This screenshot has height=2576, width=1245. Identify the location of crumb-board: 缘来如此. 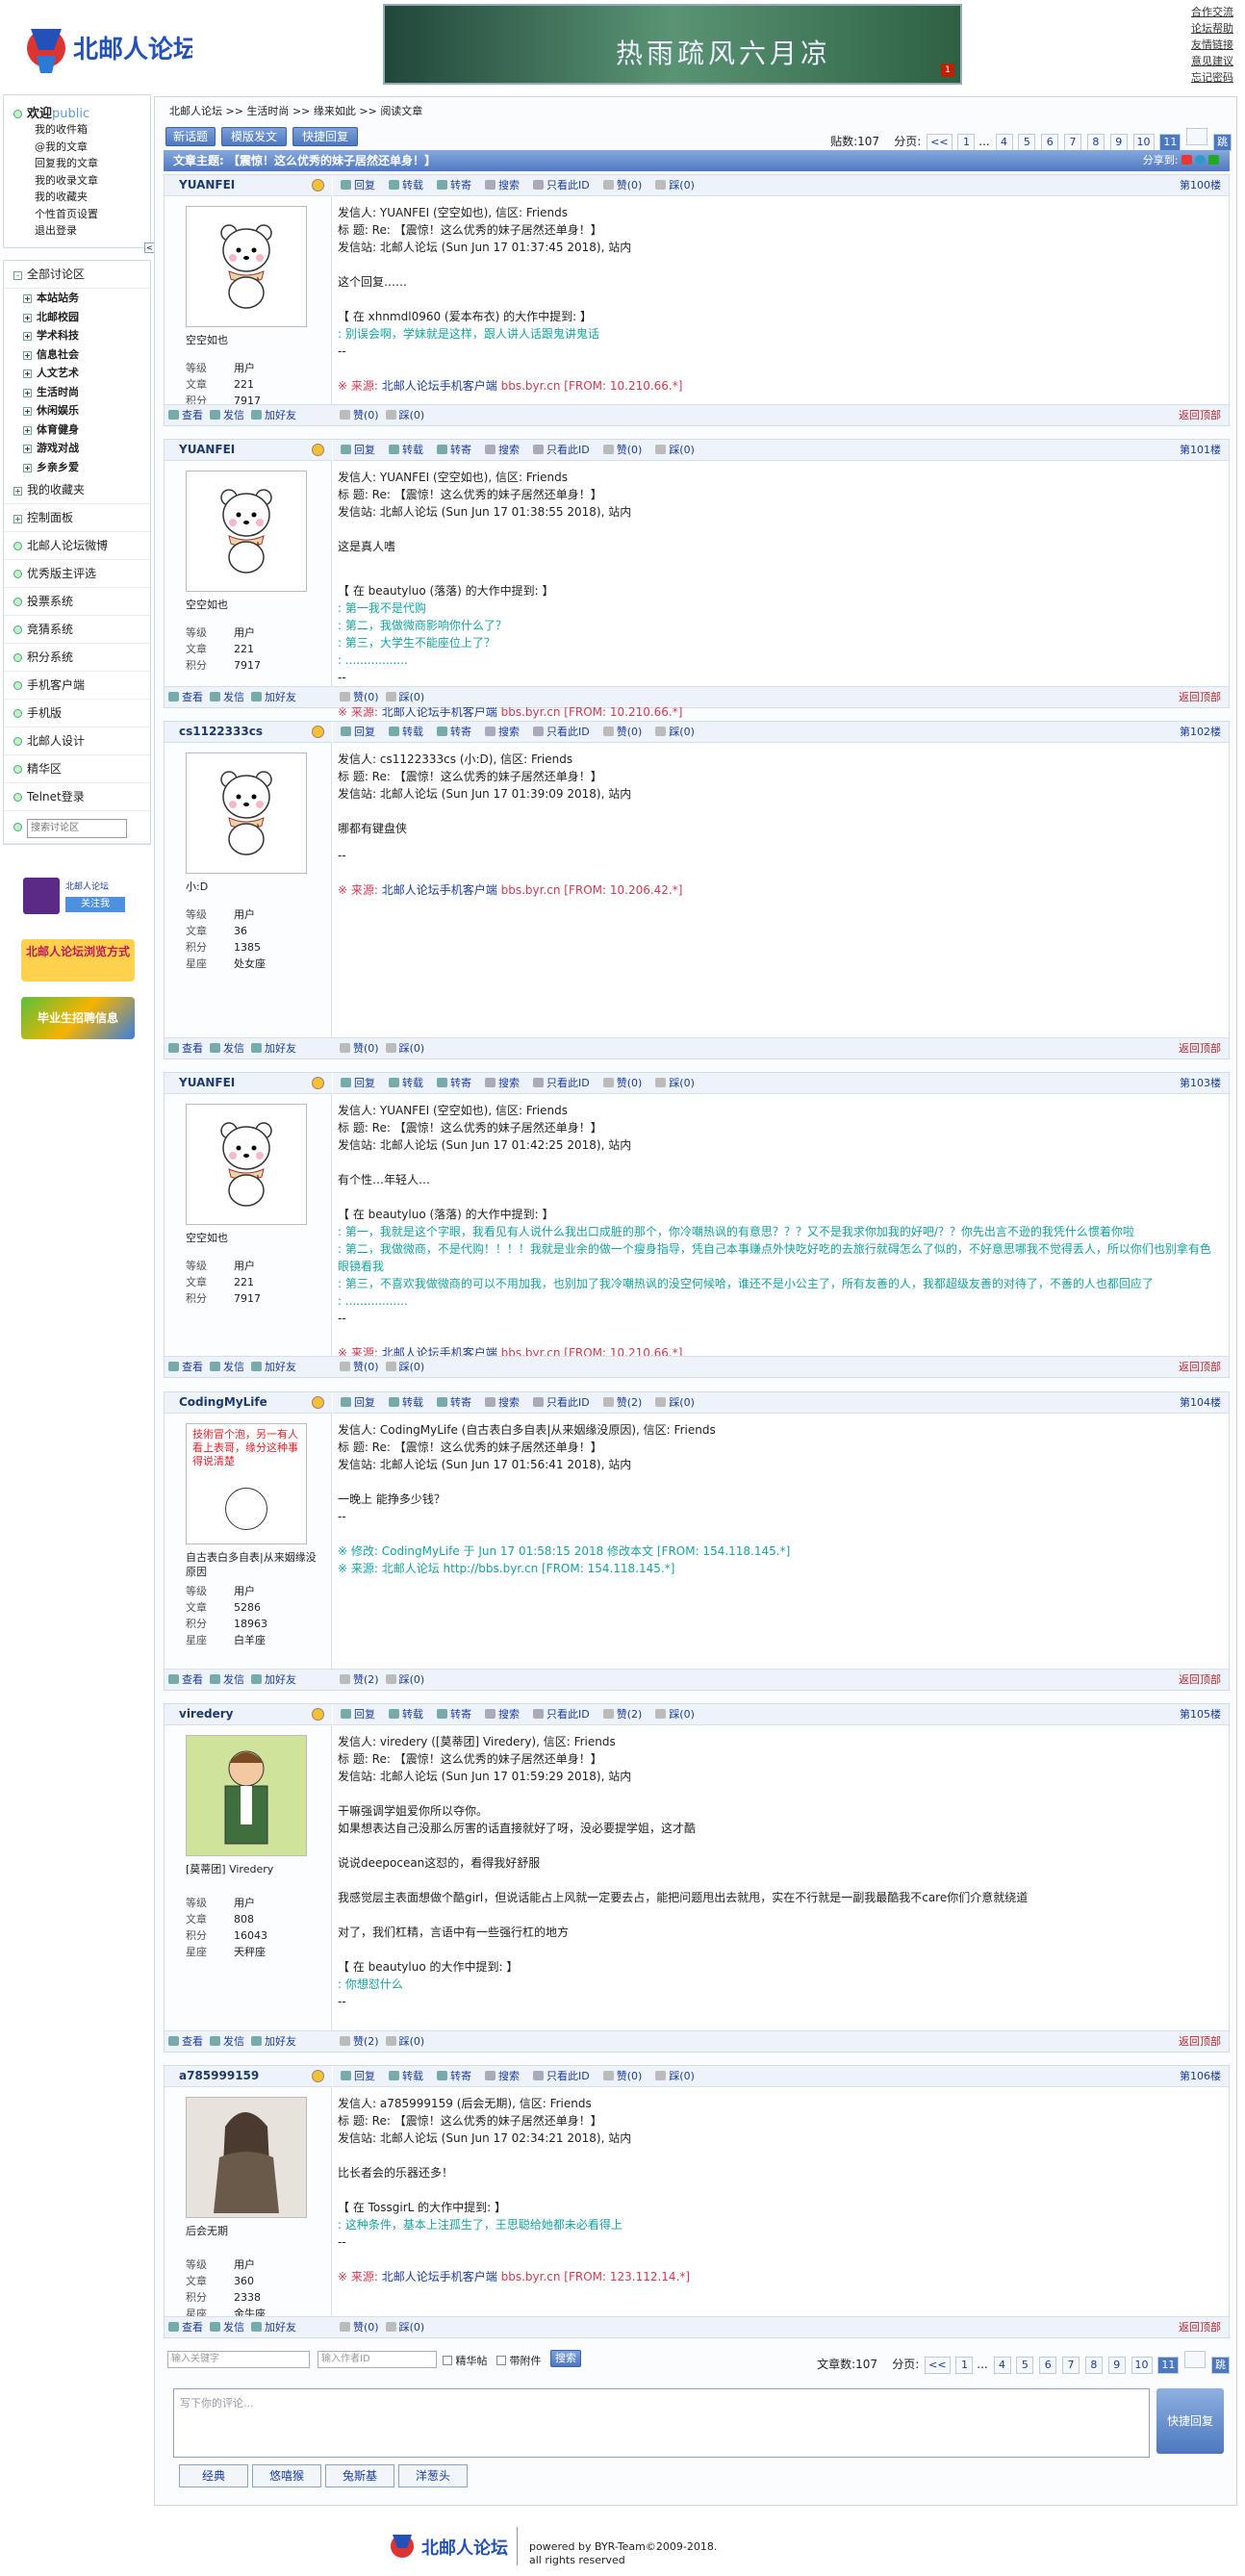
(335, 111).